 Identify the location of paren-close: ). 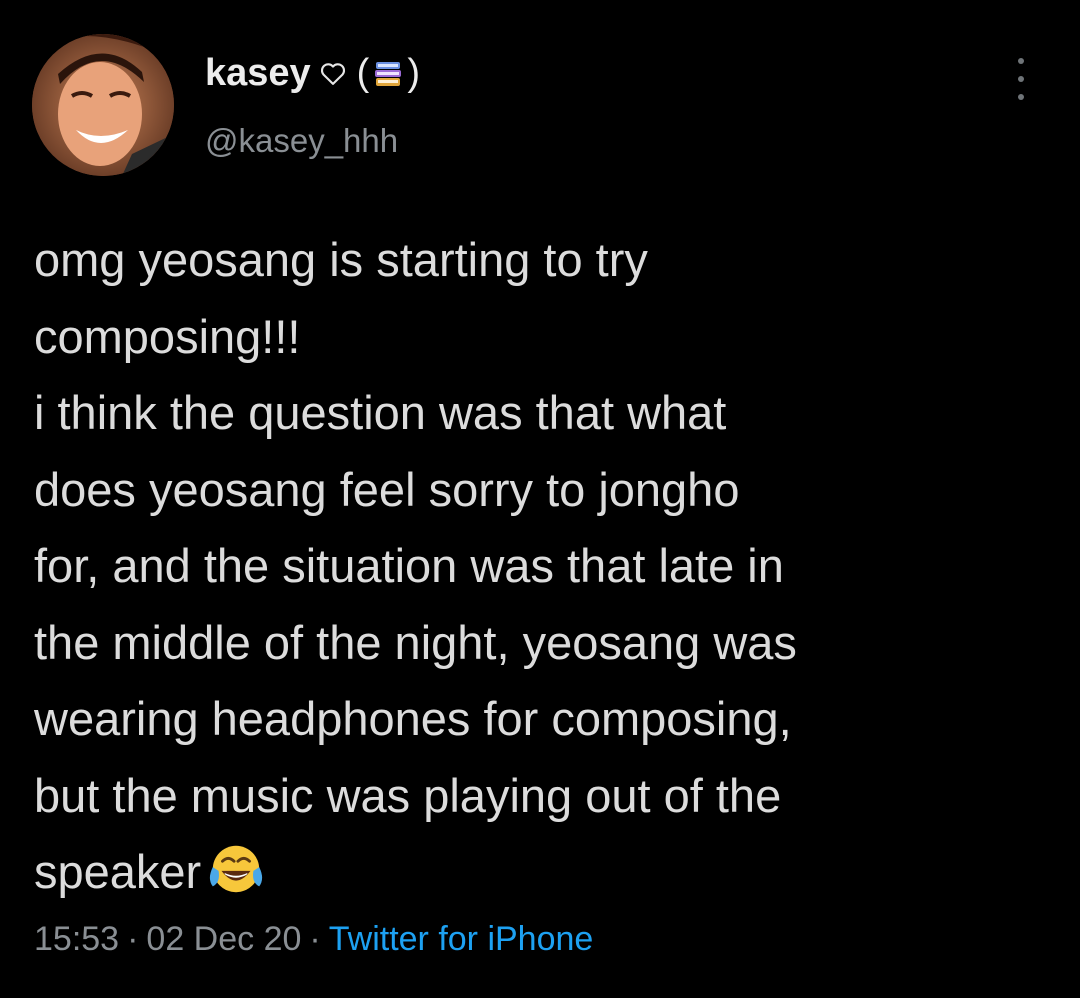
(413, 73).